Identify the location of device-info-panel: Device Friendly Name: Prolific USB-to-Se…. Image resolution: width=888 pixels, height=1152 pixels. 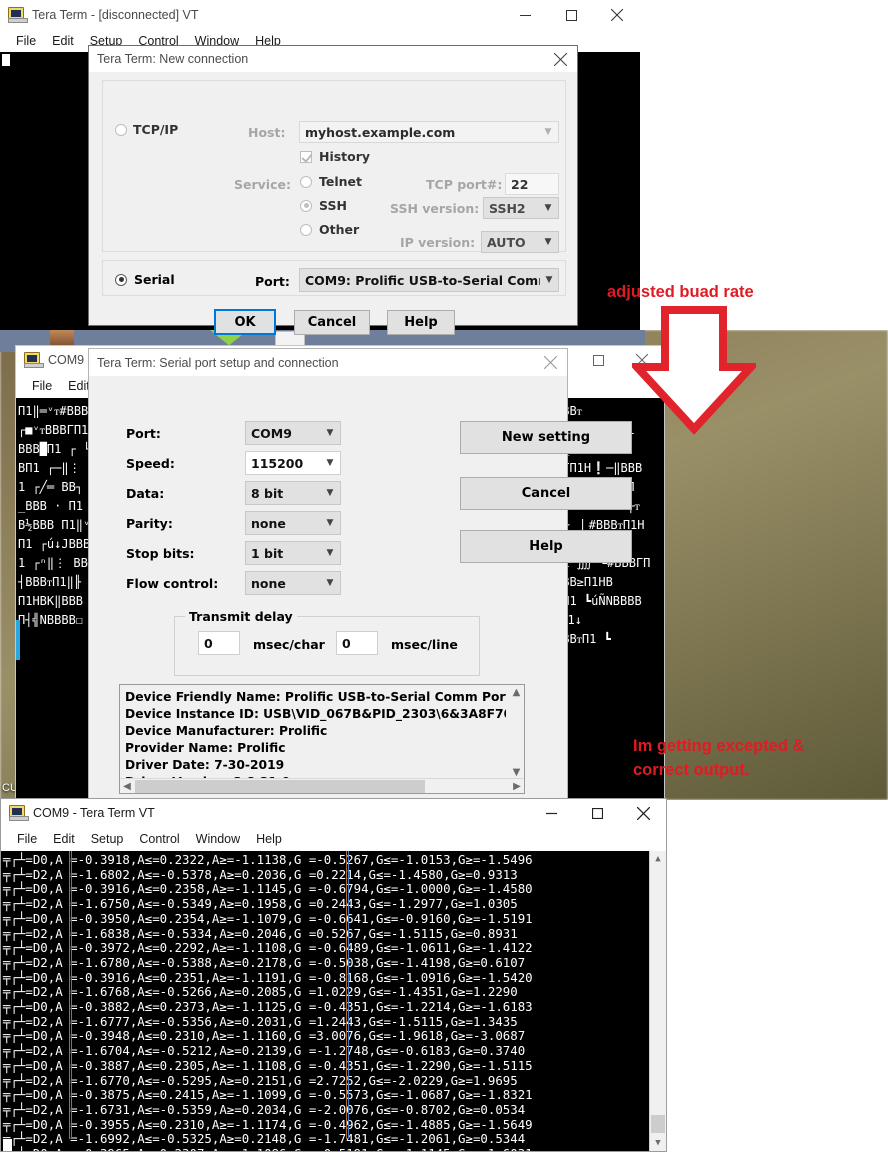
(322, 739).